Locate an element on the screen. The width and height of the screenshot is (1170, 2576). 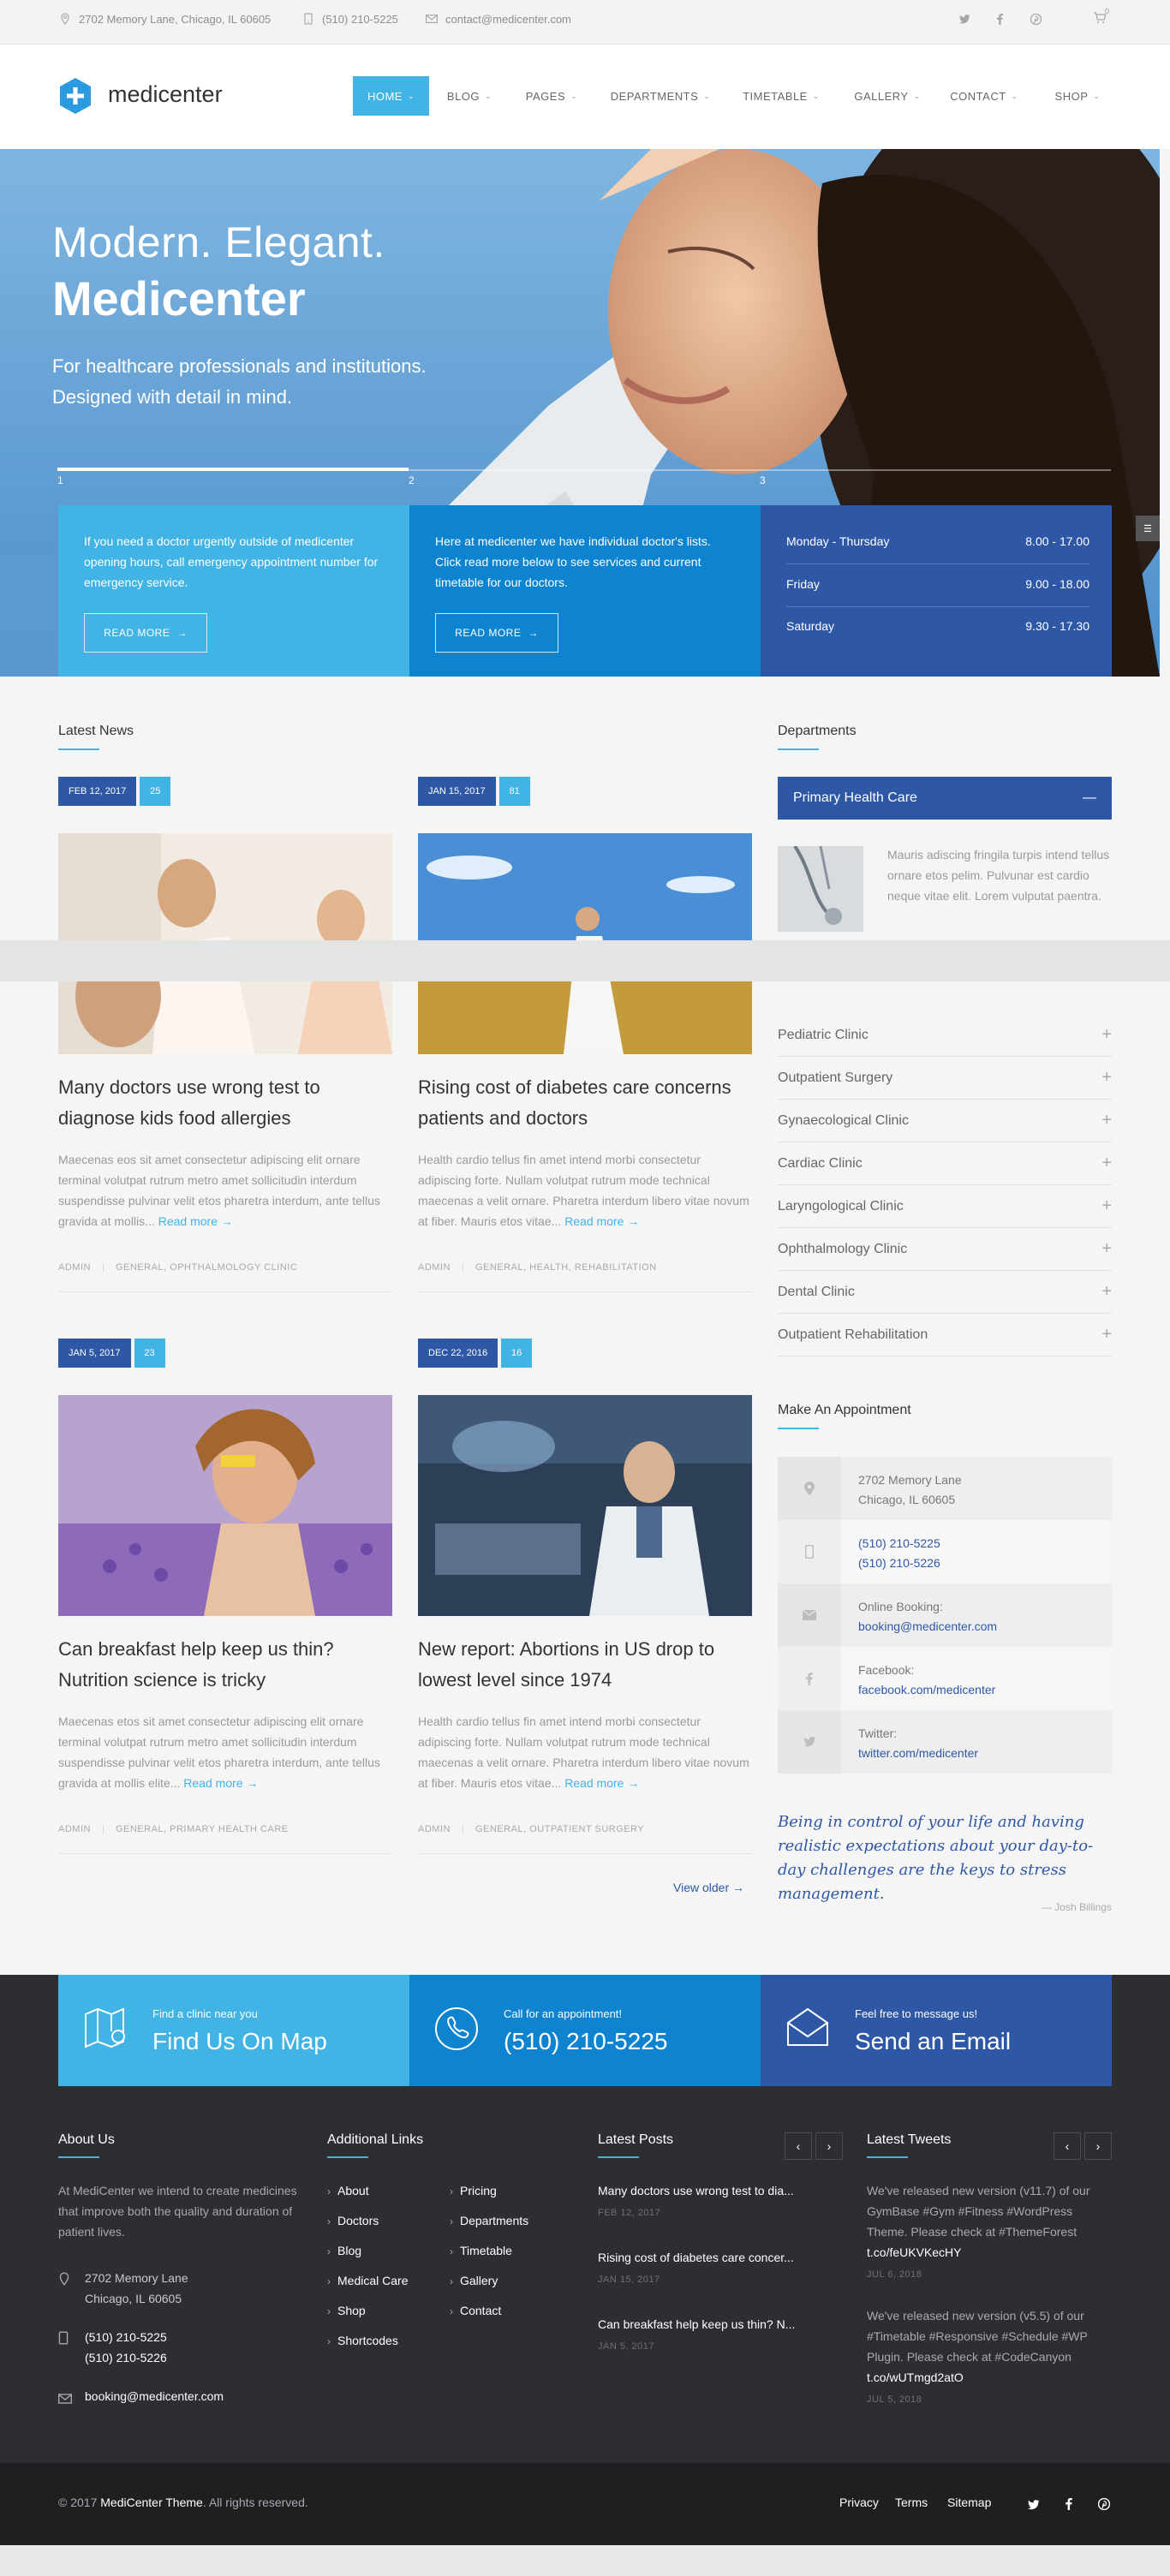
footer-phone: (510) 210-5226 is located at coordinates (126, 2357).